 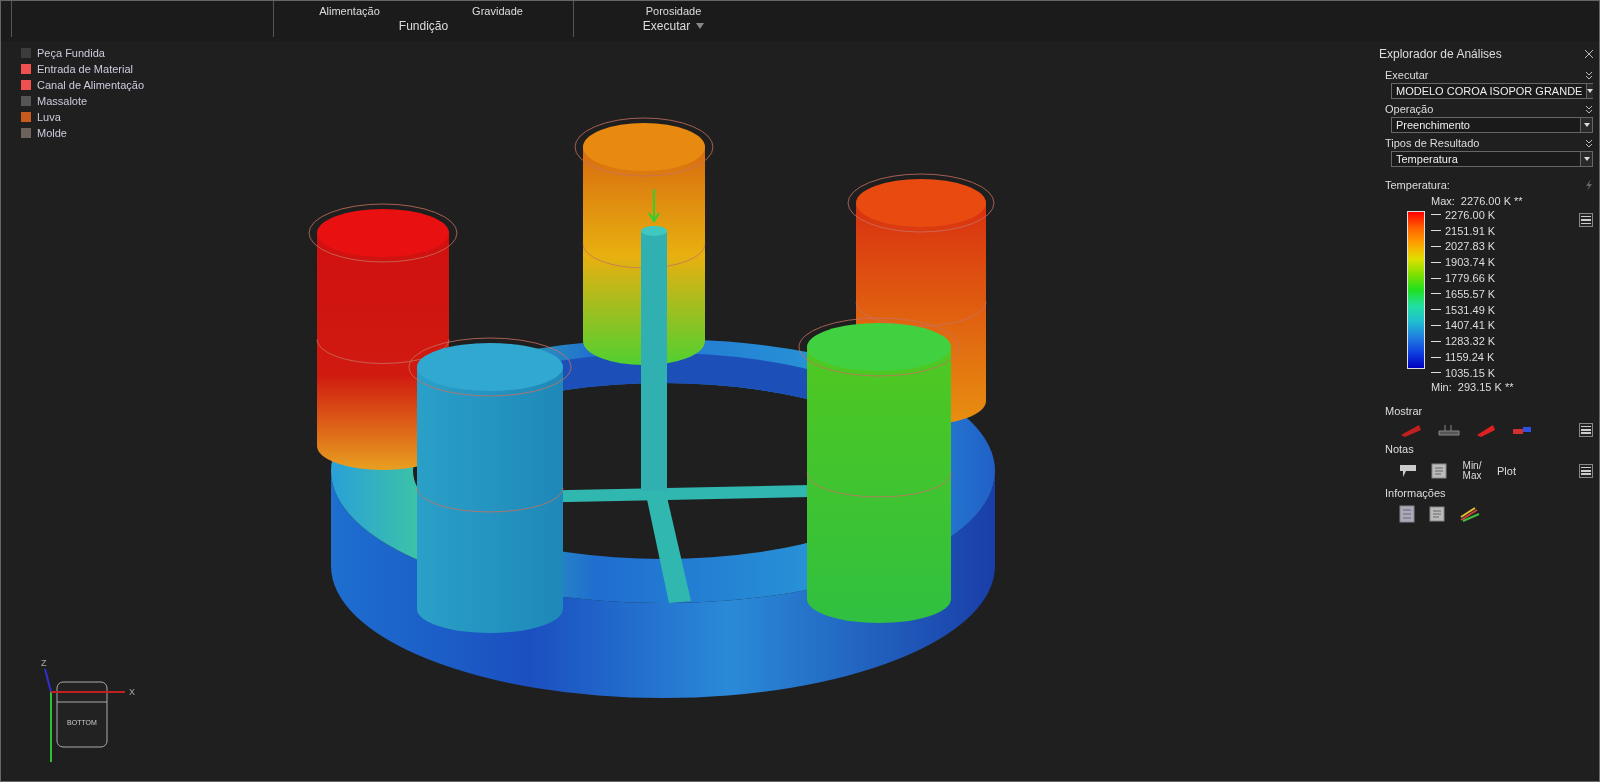 I want to click on section-title: Mostrar, so click(x=1404, y=410).